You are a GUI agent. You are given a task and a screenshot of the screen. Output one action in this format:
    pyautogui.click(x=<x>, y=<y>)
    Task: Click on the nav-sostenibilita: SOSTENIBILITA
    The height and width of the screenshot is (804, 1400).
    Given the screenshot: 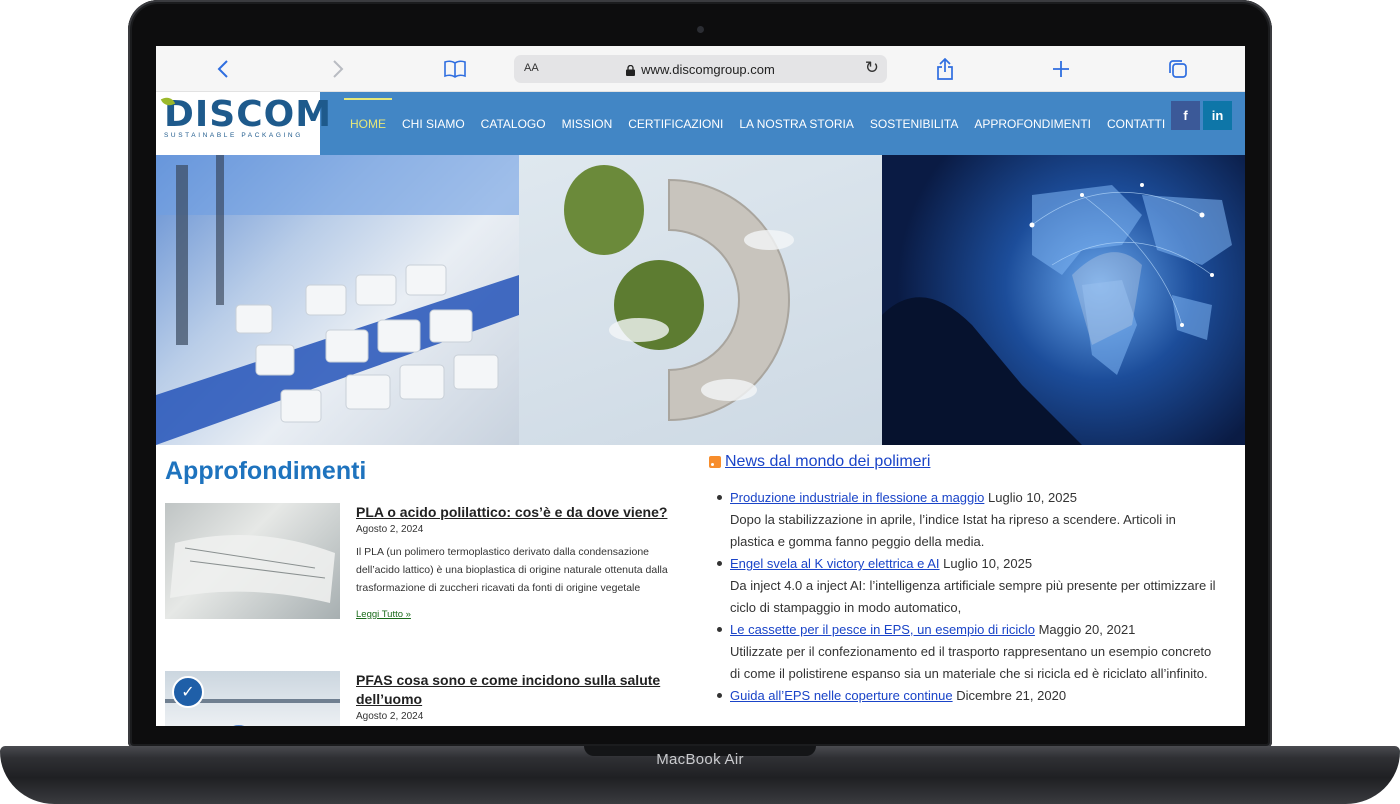 What is the action you would take?
    pyautogui.click(x=914, y=124)
    